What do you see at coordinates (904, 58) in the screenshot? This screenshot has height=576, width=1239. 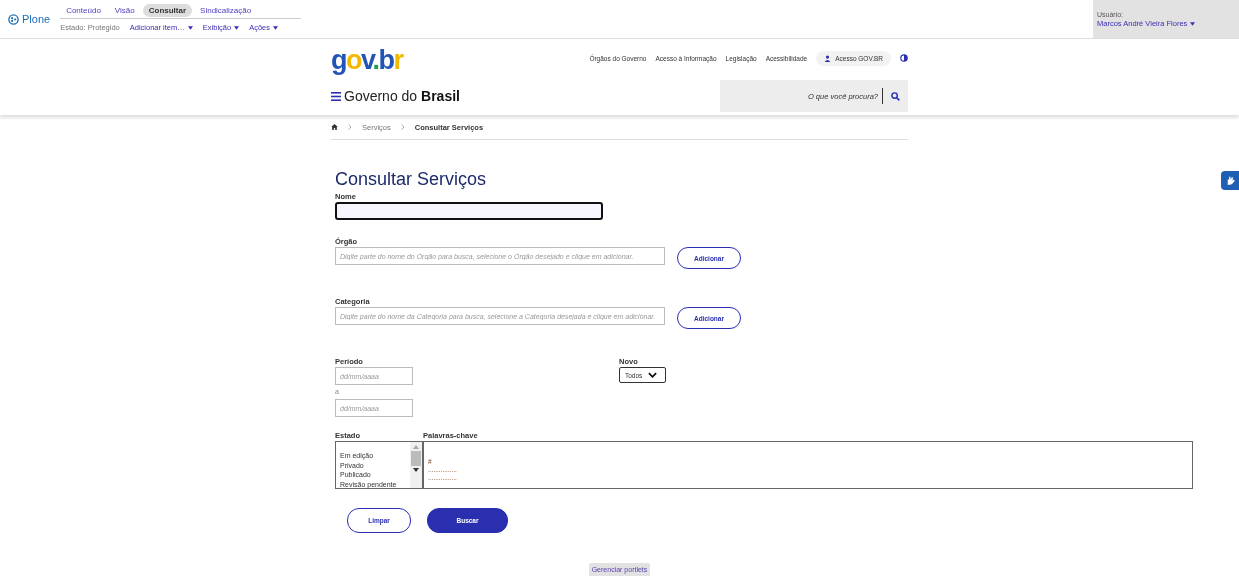 I see `contrast-icon` at bounding box center [904, 58].